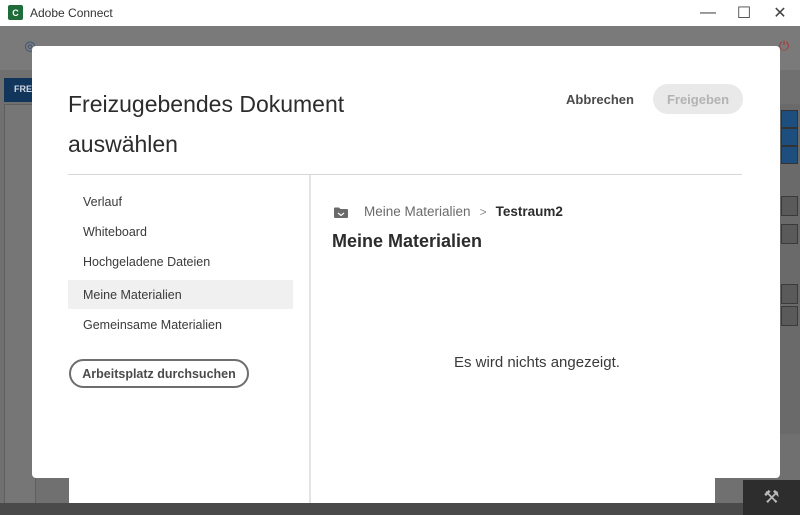 This screenshot has height=515, width=800. Describe the element at coordinates (189, 490) in the screenshot. I see `sidebar-overflow` at that location.